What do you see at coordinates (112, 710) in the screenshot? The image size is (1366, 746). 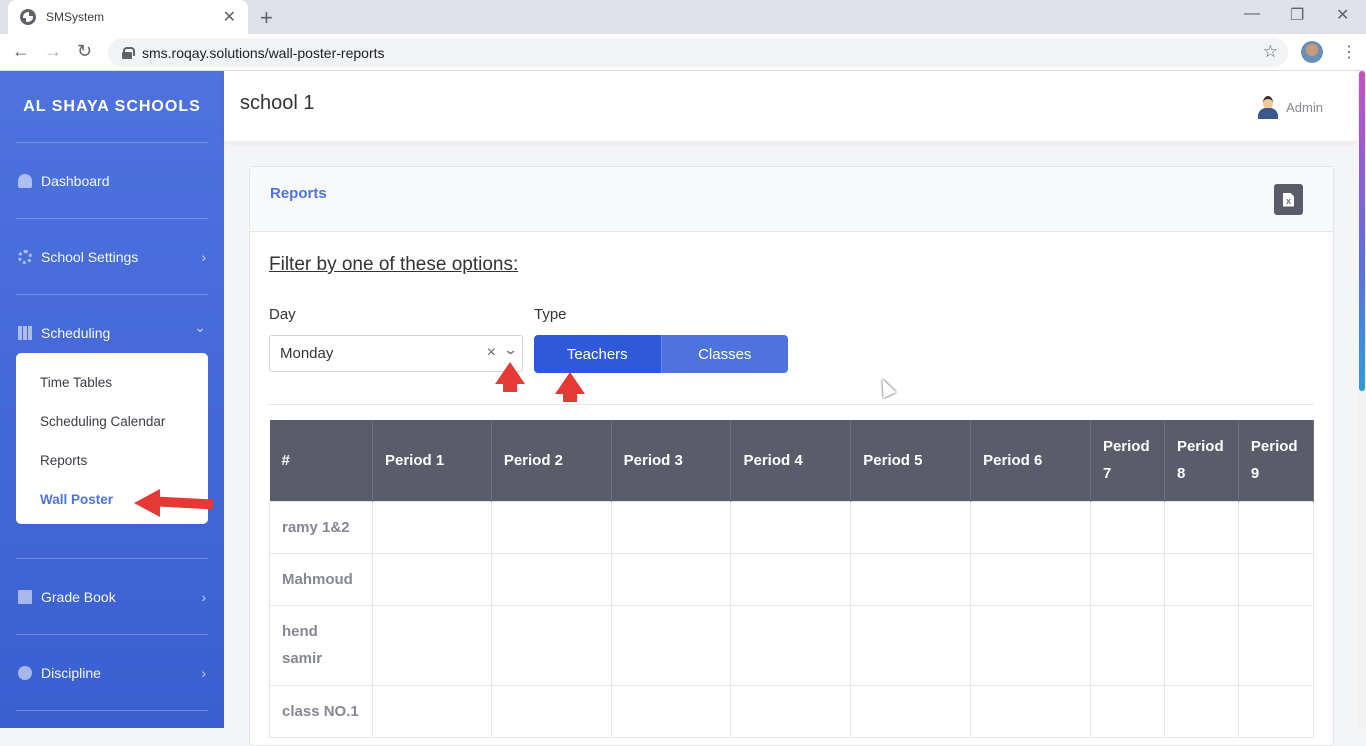 I see `sidebar-divider` at bounding box center [112, 710].